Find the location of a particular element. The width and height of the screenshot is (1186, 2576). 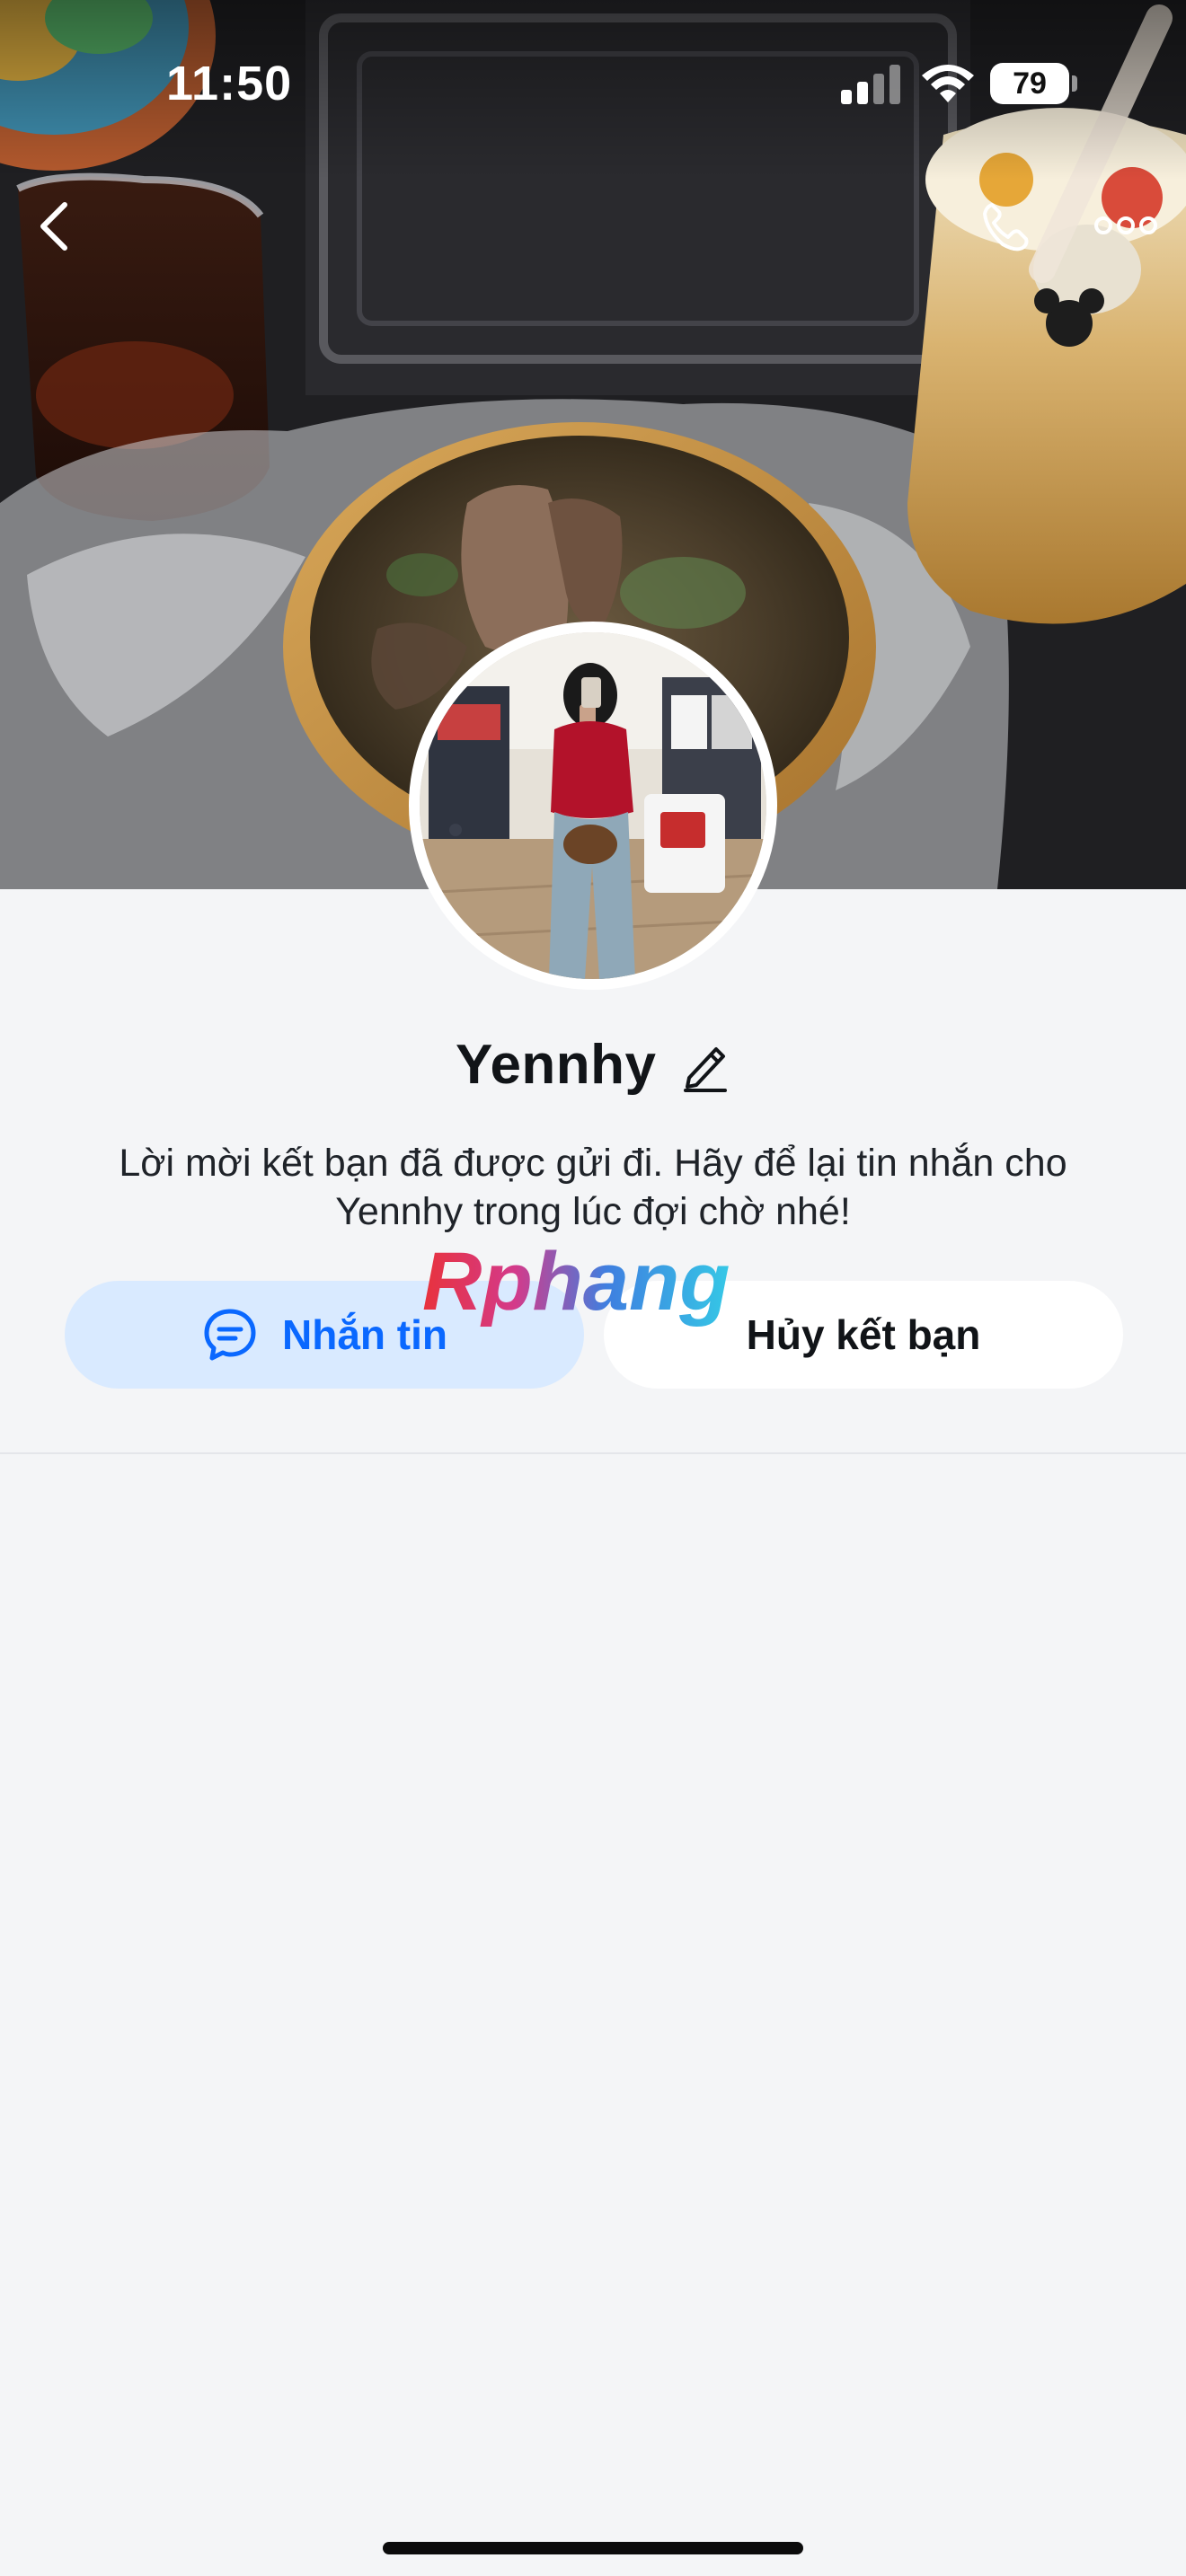

status-time: 11:50 is located at coordinates (229, 83).